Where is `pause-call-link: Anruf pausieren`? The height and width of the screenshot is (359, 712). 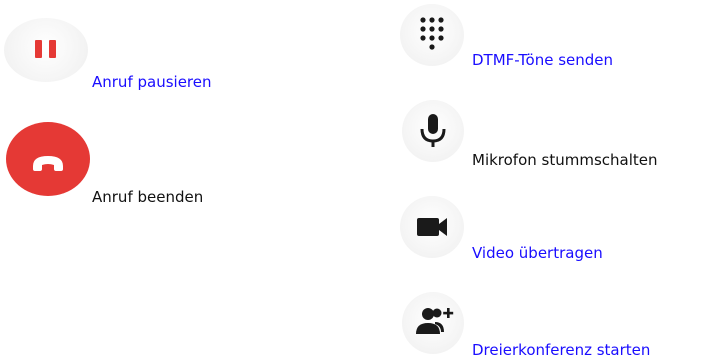
pause-call-link: Anruf pausieren is located at coordinates (152, 82).